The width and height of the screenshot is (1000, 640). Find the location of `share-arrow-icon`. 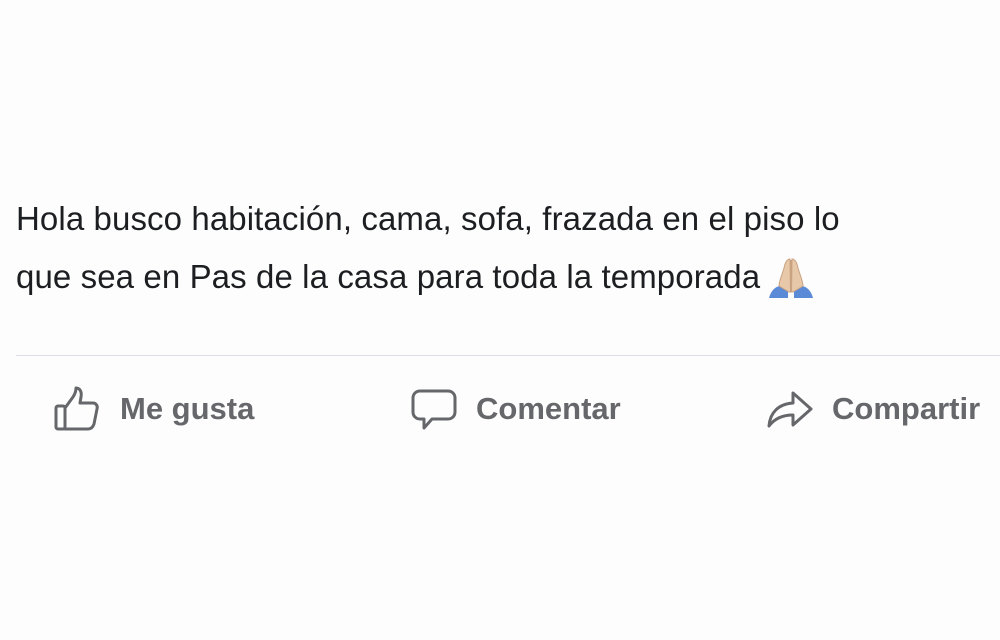

share-arrow-icon is located at coordinates (790, 409).